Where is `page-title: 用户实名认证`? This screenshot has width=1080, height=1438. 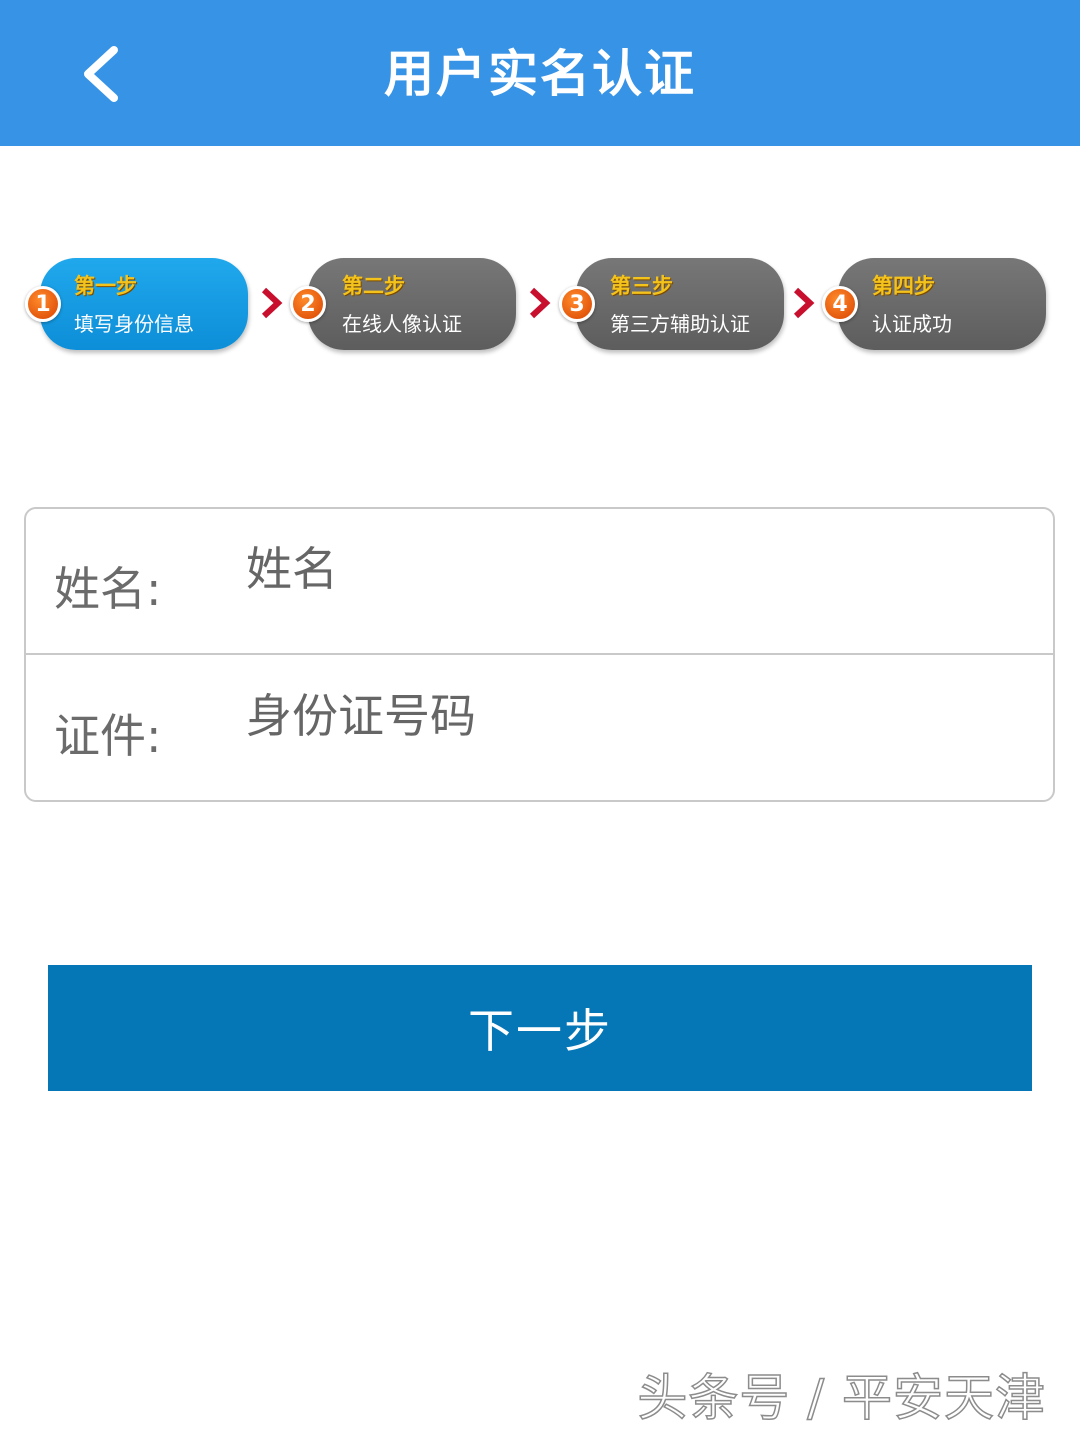 page-title: 用户实名认证 is located at coordinates (540, 74).